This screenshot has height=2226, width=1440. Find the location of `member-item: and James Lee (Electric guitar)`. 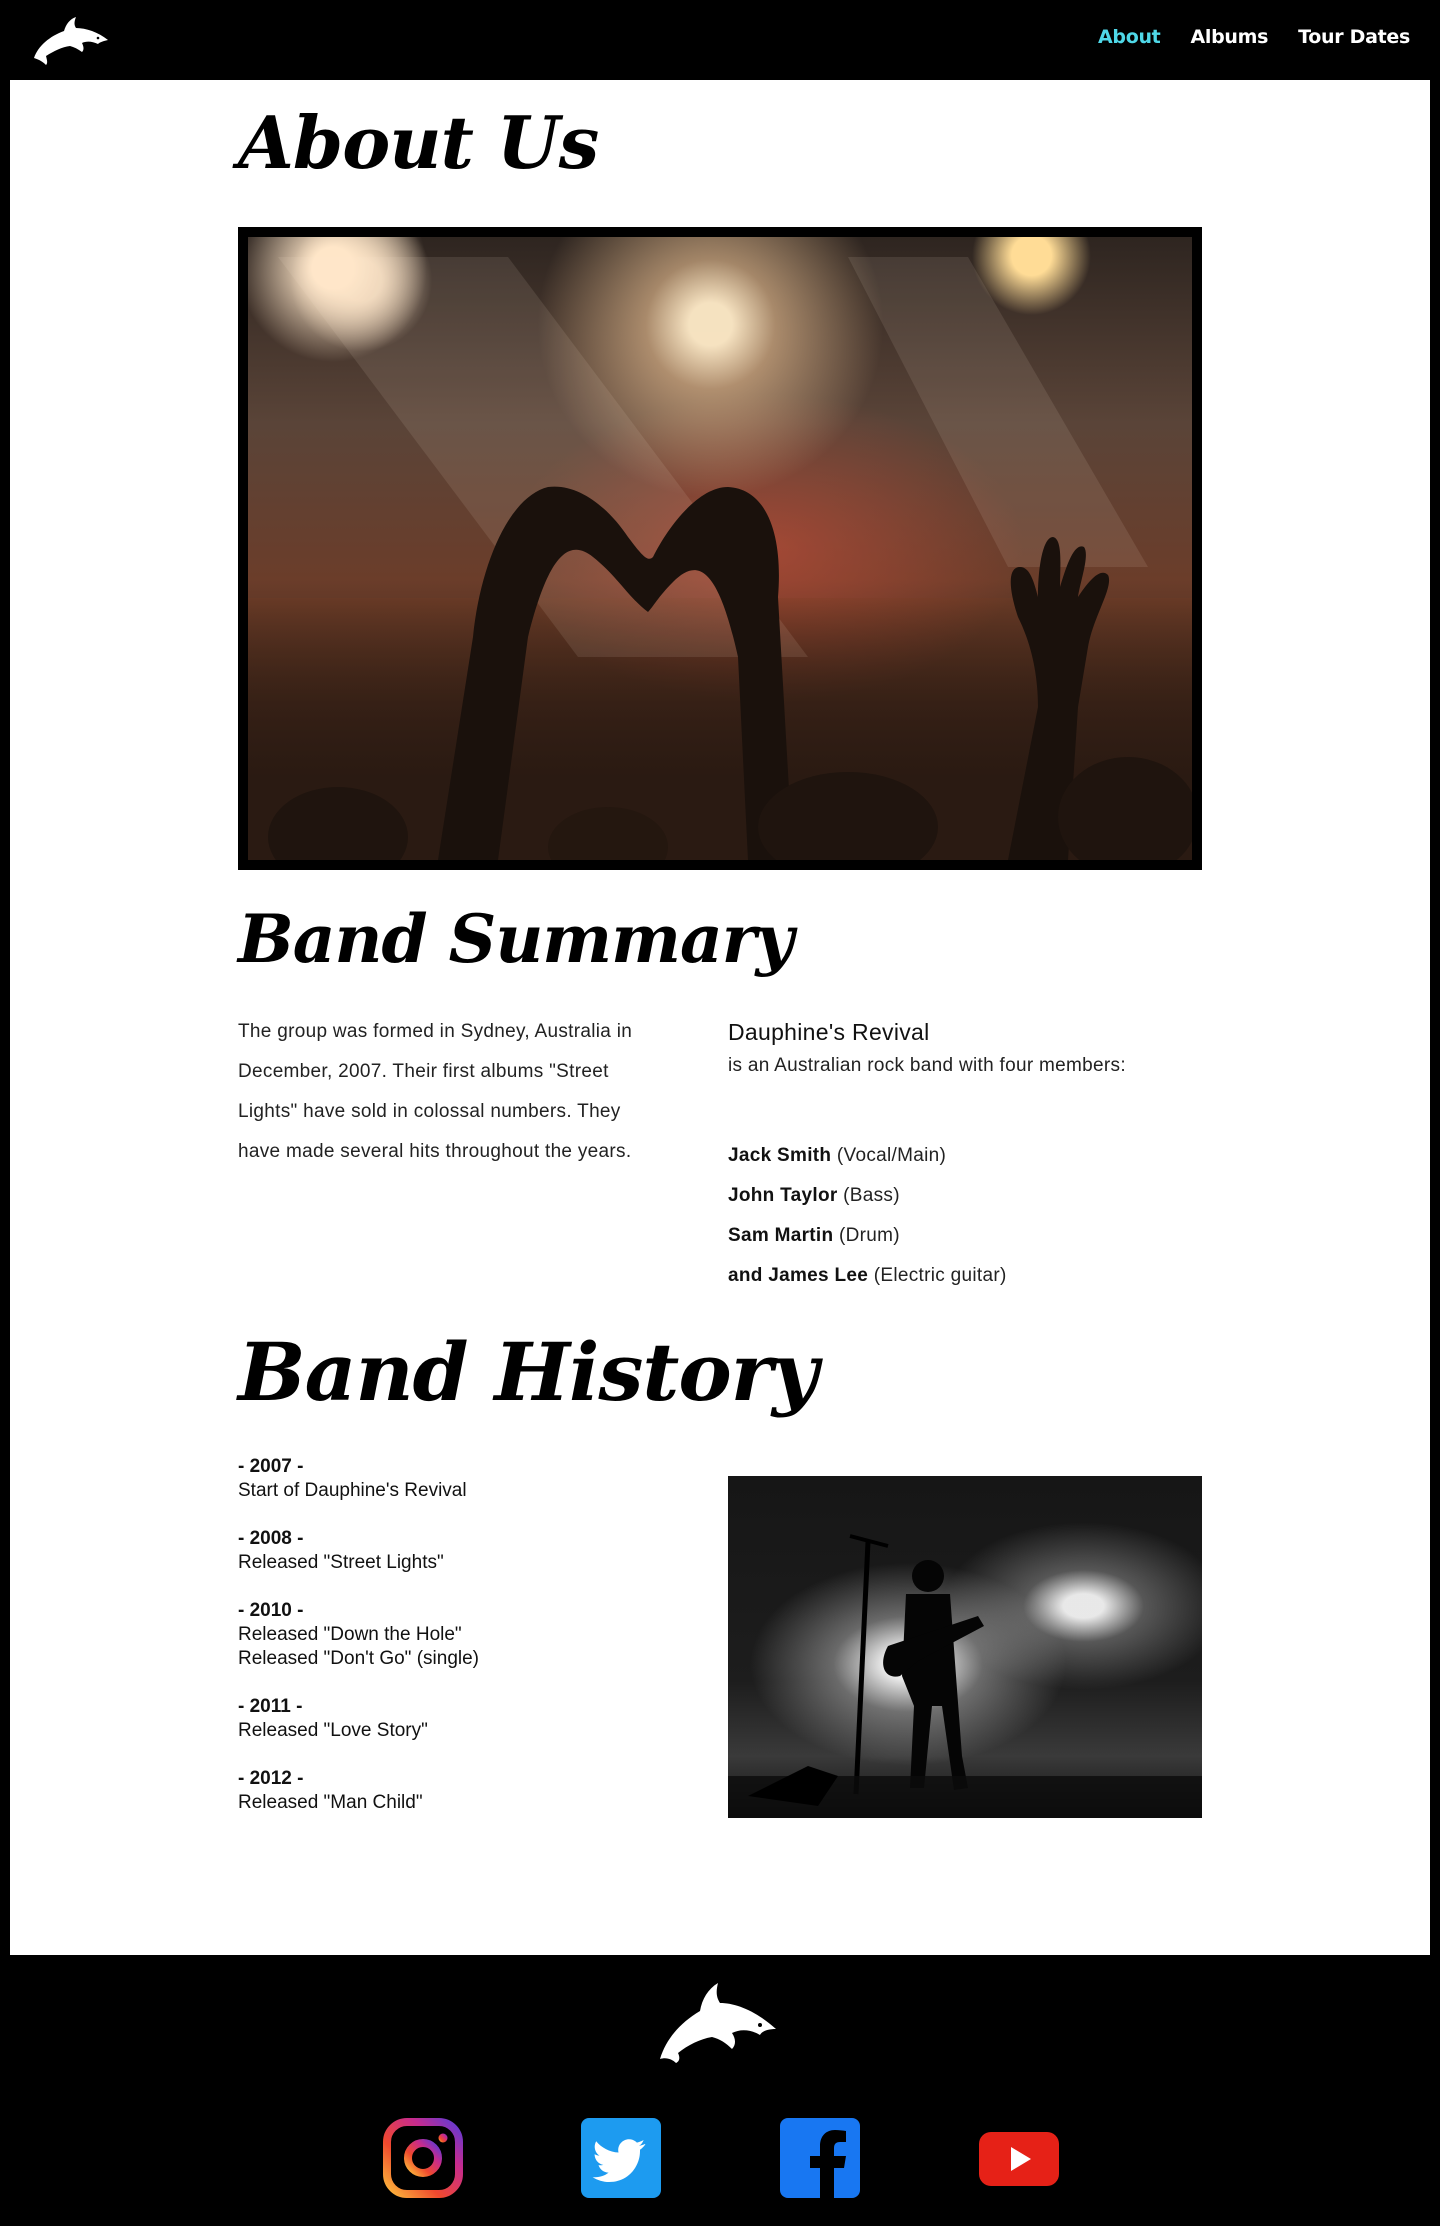

member-item: and James Lee (Electric guitar) is located at coordinates (965, 1276).